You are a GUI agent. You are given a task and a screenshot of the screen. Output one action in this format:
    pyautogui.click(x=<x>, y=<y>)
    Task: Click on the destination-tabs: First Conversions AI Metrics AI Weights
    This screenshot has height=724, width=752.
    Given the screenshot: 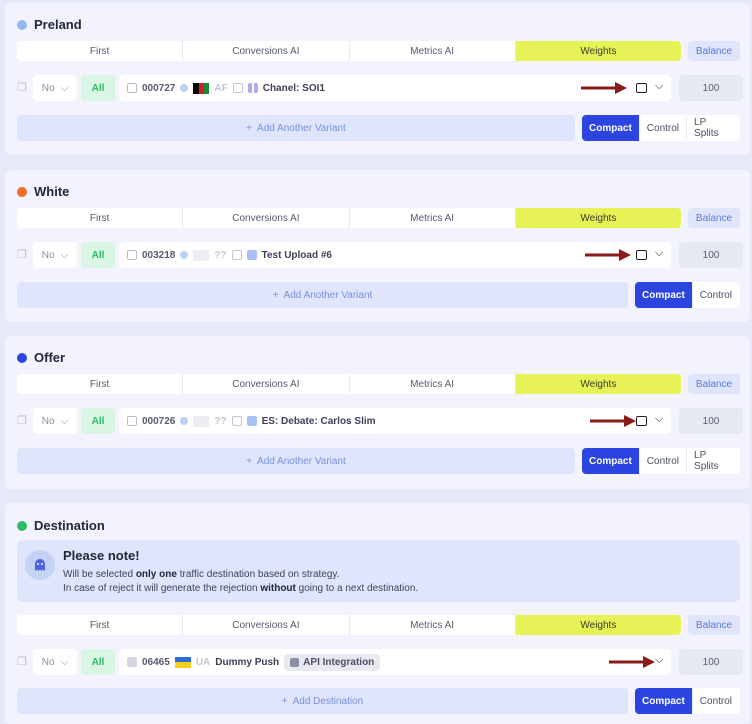 What is the action you would take?
    pyautogui.click(x=349, y=625)
    